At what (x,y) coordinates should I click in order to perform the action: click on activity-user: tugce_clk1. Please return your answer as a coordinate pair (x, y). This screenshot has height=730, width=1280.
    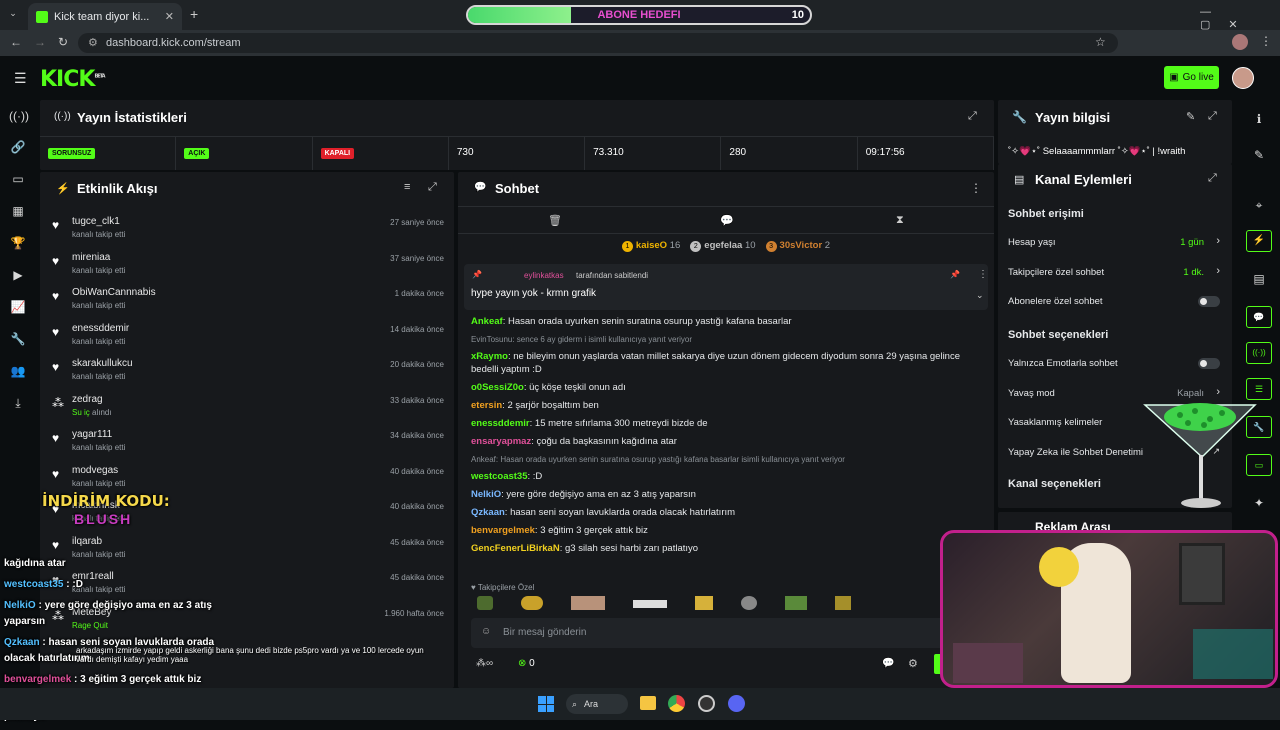
    Looking at the image, I should click on (96, 221).